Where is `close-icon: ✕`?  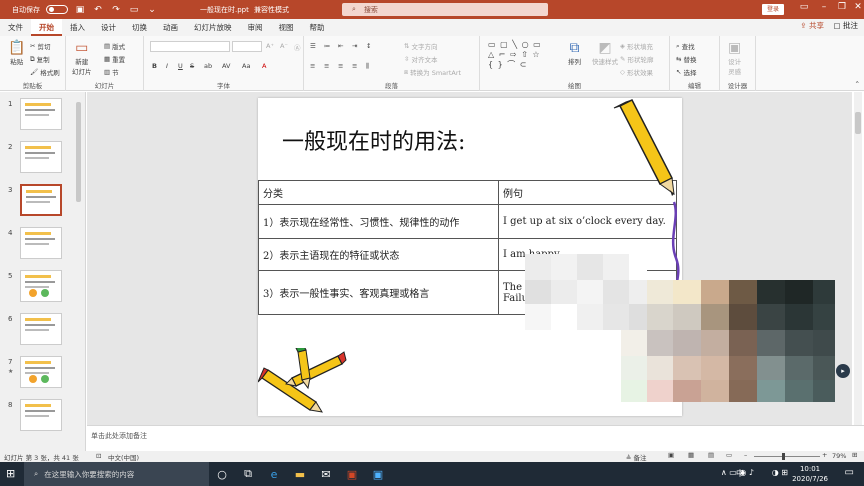
close-icon: ✕ is located at coordinates (857, 7).